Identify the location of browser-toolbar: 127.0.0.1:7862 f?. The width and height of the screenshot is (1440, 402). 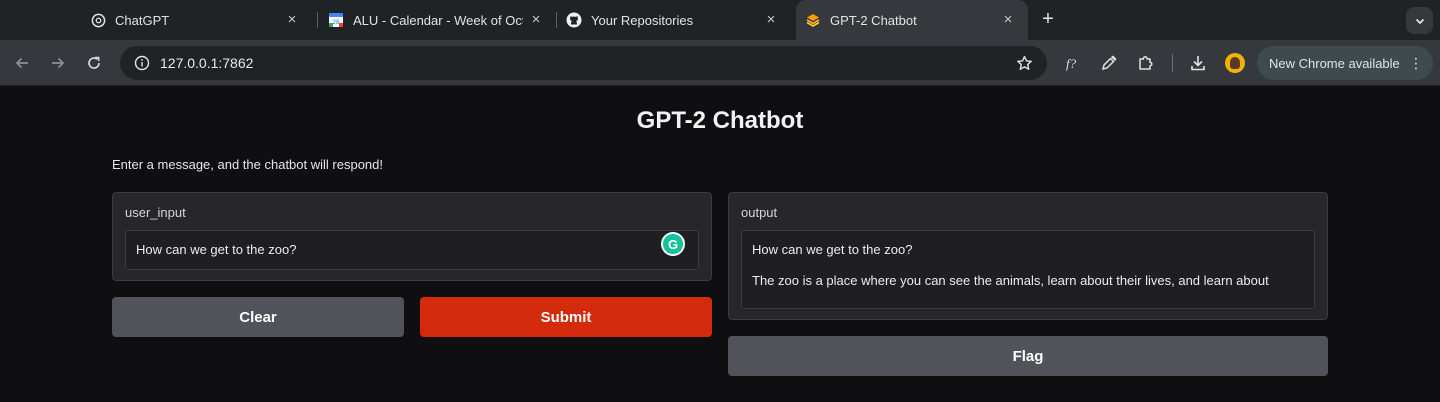
(720, 63).